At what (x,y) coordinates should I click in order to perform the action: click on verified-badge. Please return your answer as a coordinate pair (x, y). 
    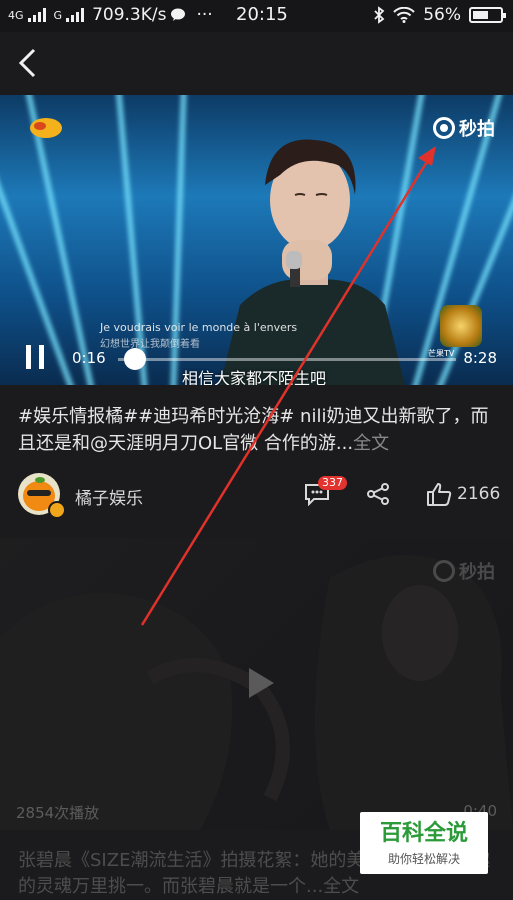
    Looking at the image, I should click on (57, 510).